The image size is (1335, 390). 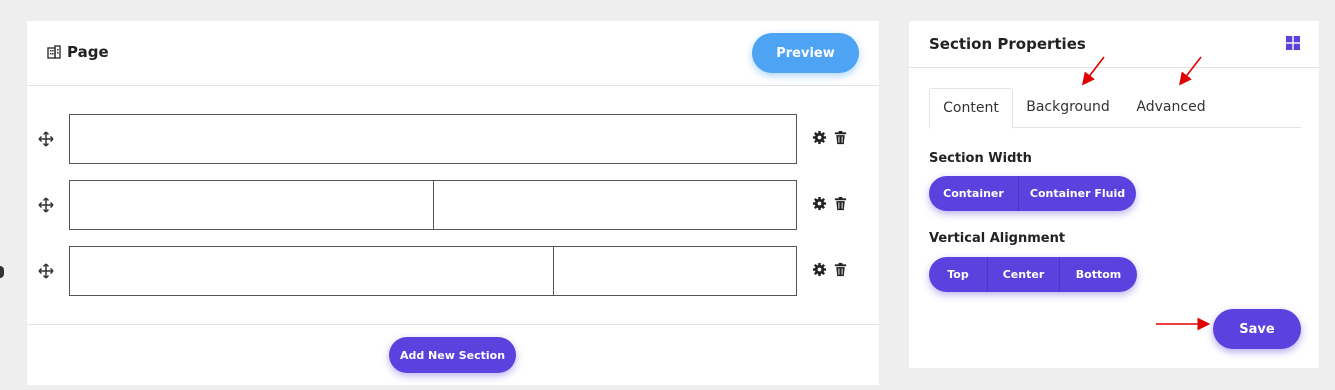 I want to click on building-icon, so click(x=54, y=52).